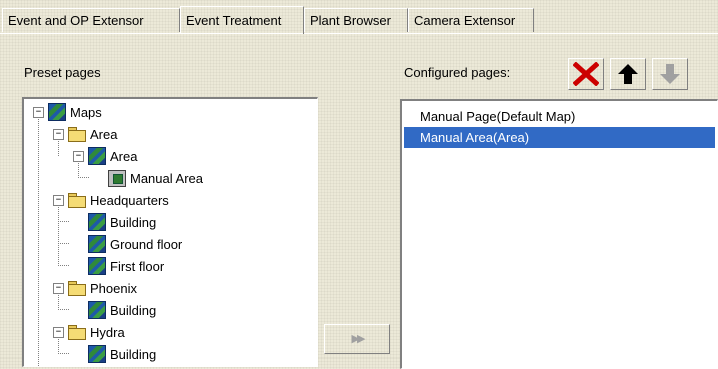  Describe the element at coordinates (242, 20) in the screenshot. I see `tab-event-treatment: Event Treatment` at that location.